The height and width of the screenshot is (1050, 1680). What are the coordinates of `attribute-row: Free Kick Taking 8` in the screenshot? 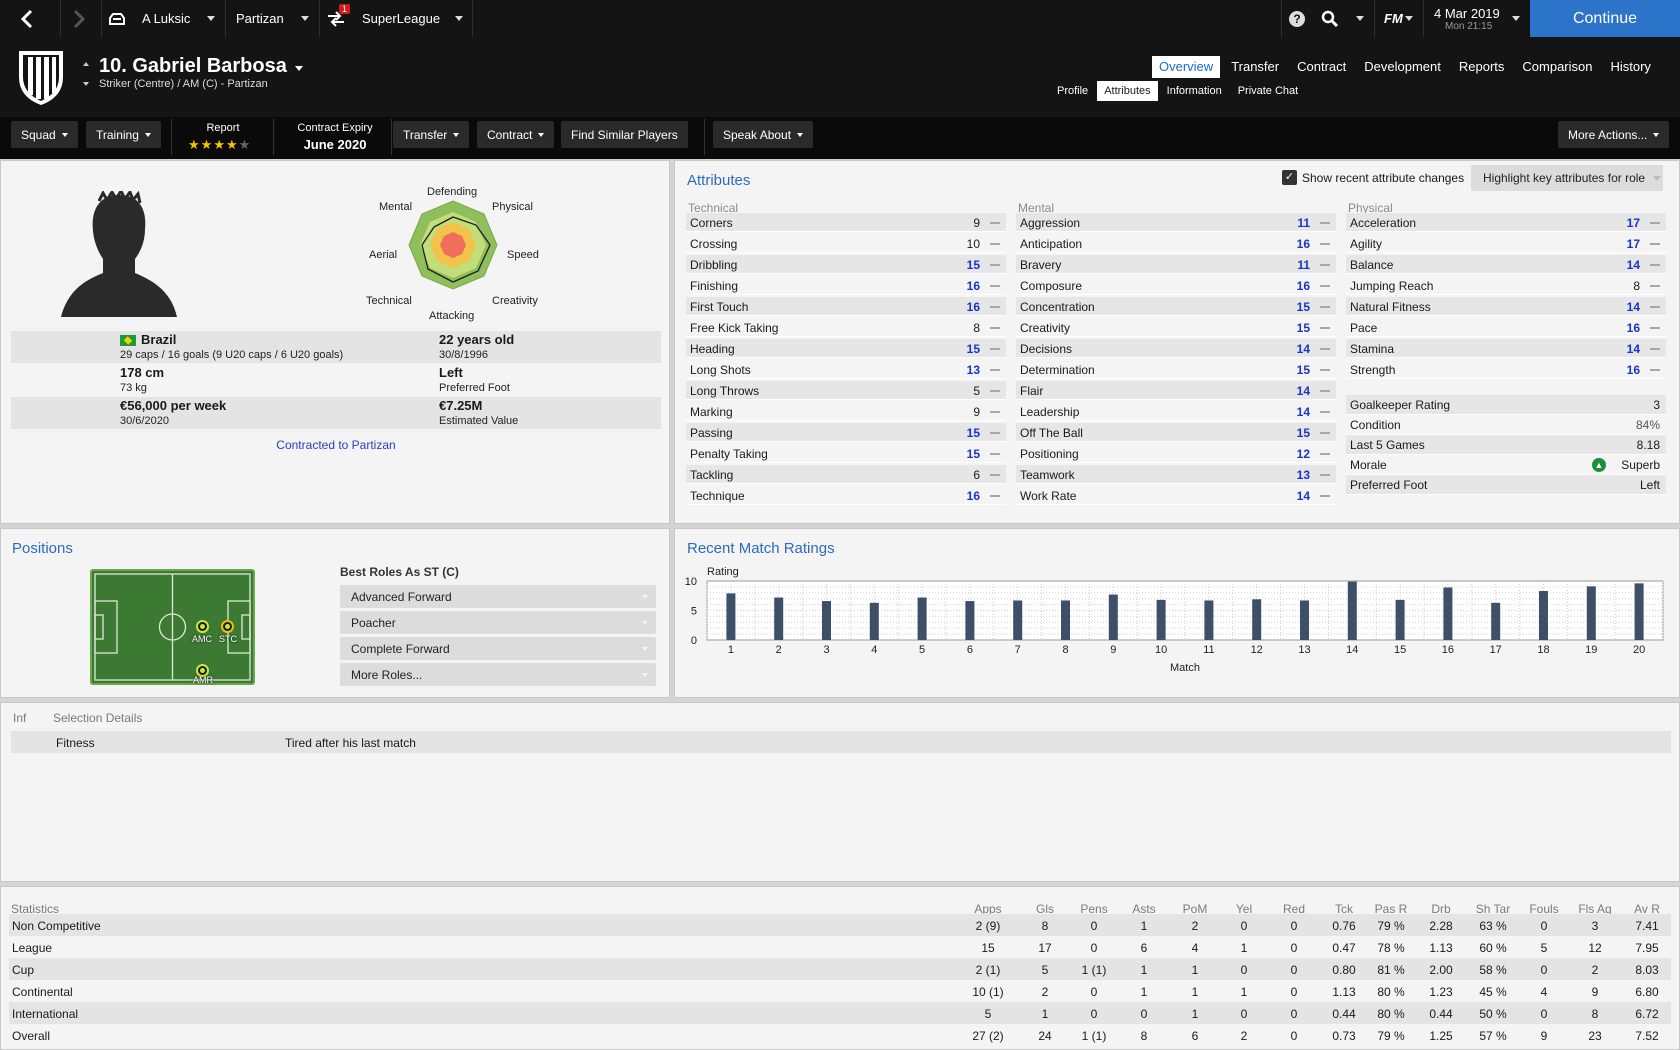 It's located at (846, 327).